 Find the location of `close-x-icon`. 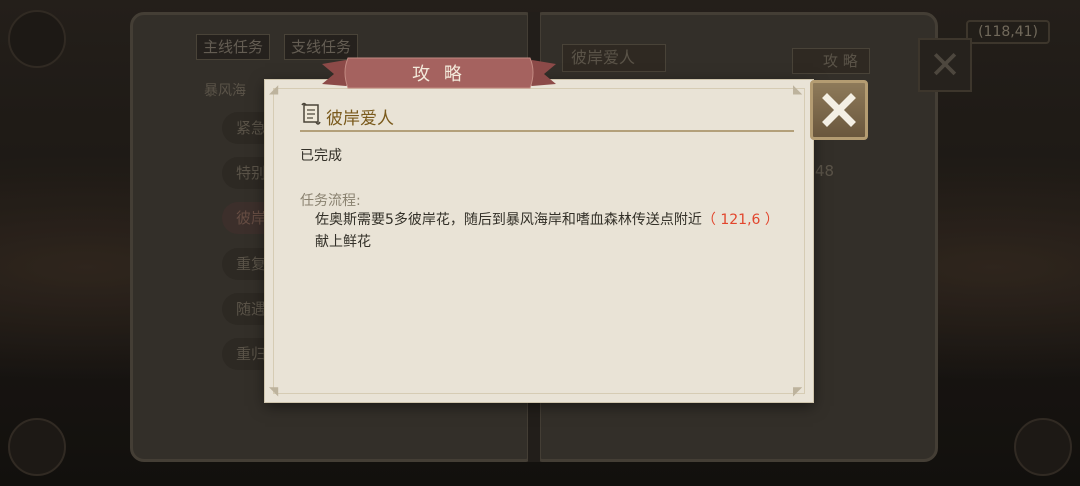

close-x-icon is located at coordinates (839, 110).